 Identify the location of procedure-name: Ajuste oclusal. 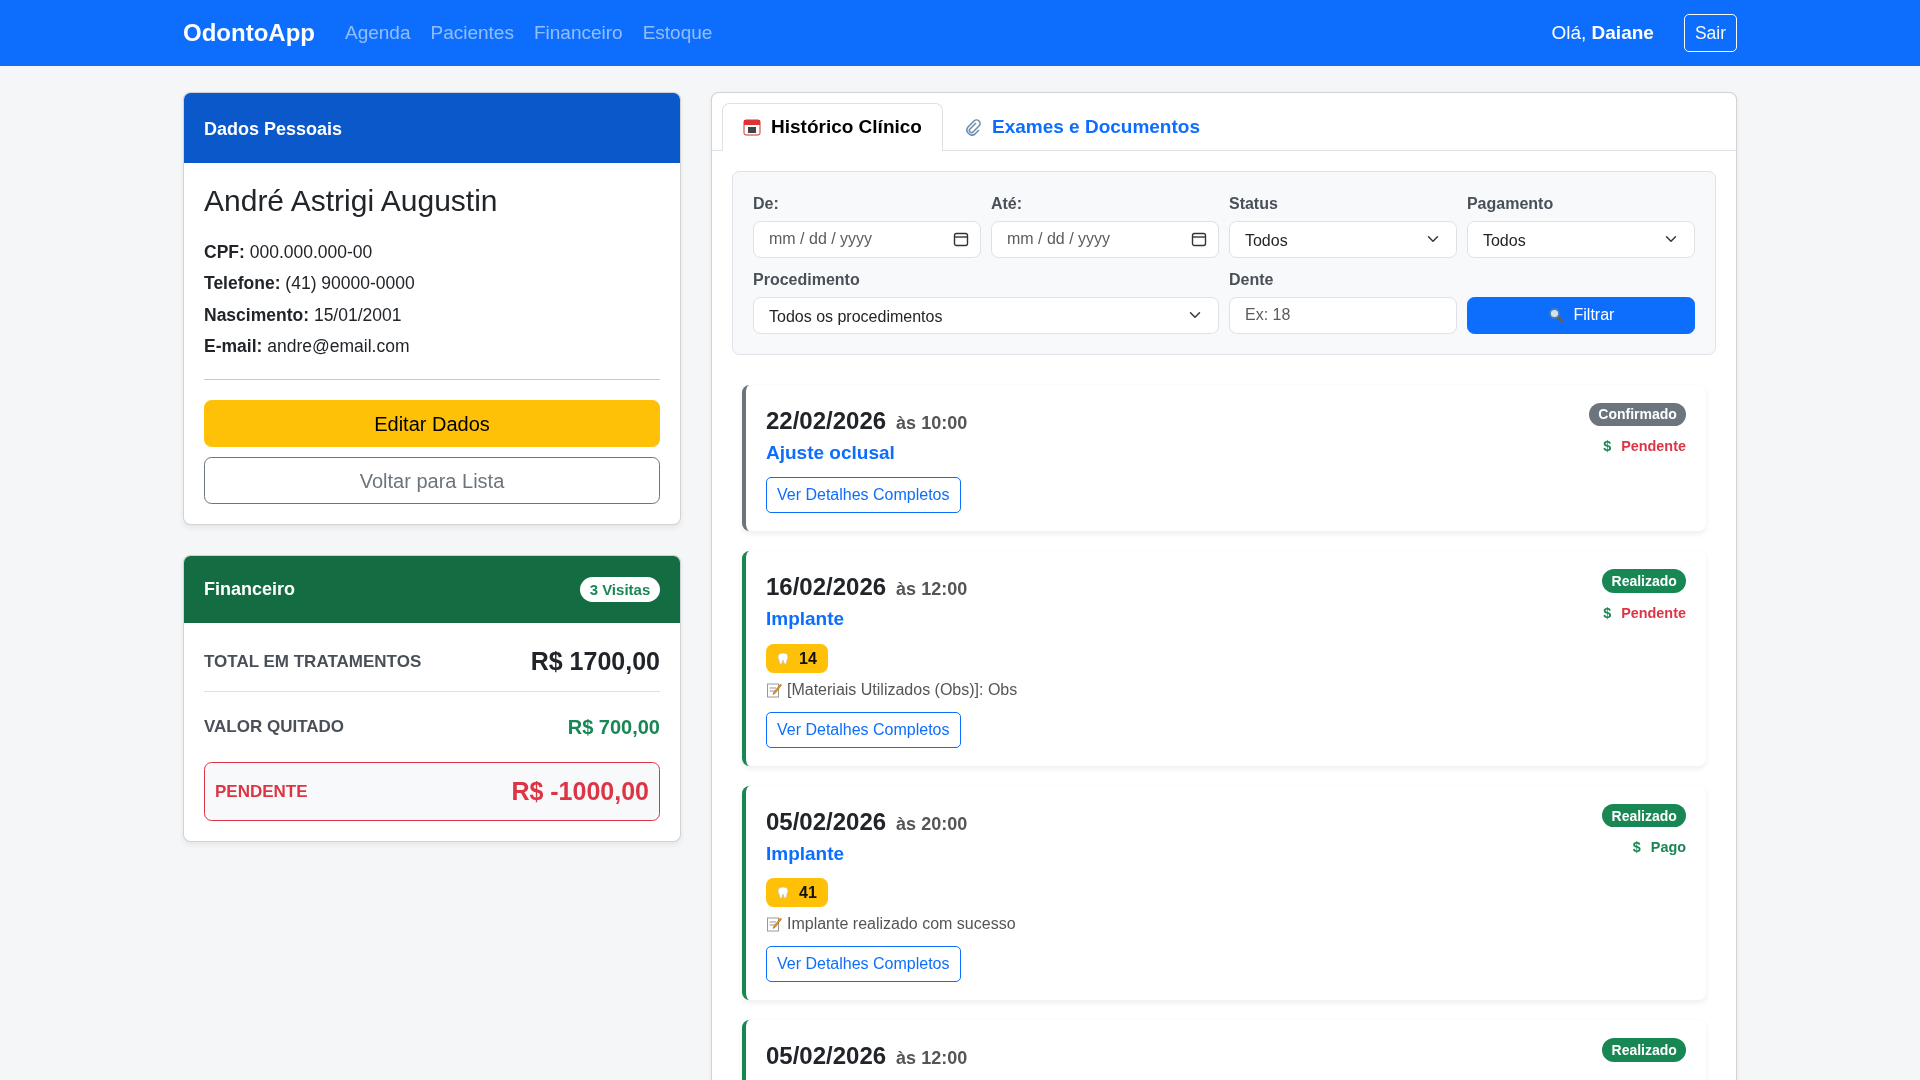
(831, 452).